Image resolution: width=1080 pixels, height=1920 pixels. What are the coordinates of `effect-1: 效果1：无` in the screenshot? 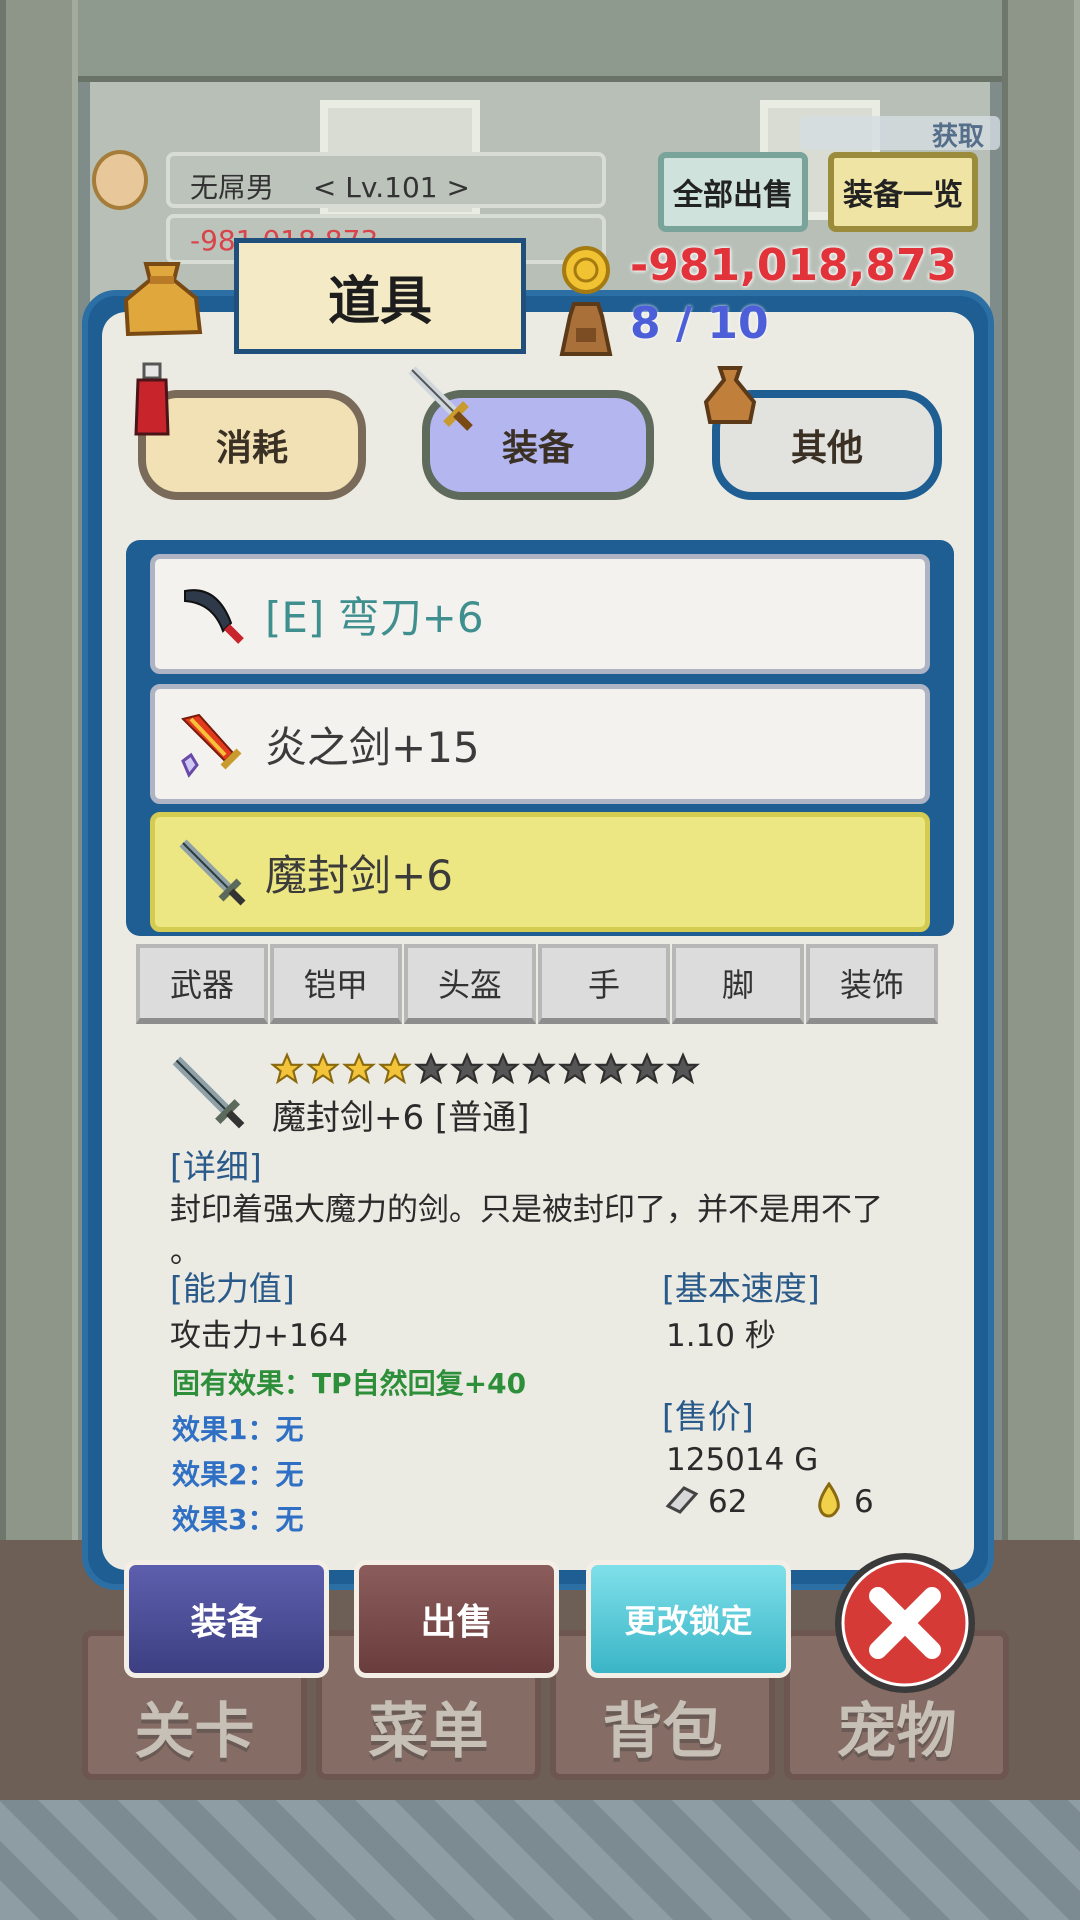 It's located at (238, 1429).